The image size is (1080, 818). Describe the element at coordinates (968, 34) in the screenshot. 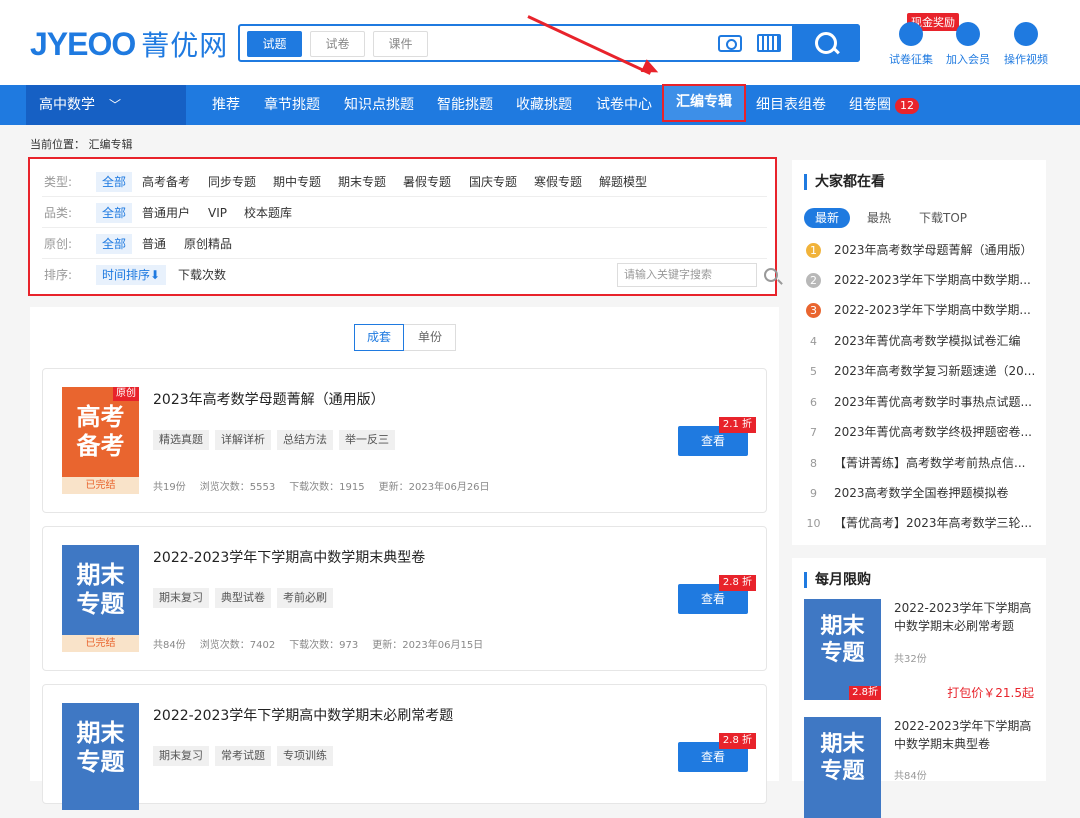

I see `vip-icon` at that location.